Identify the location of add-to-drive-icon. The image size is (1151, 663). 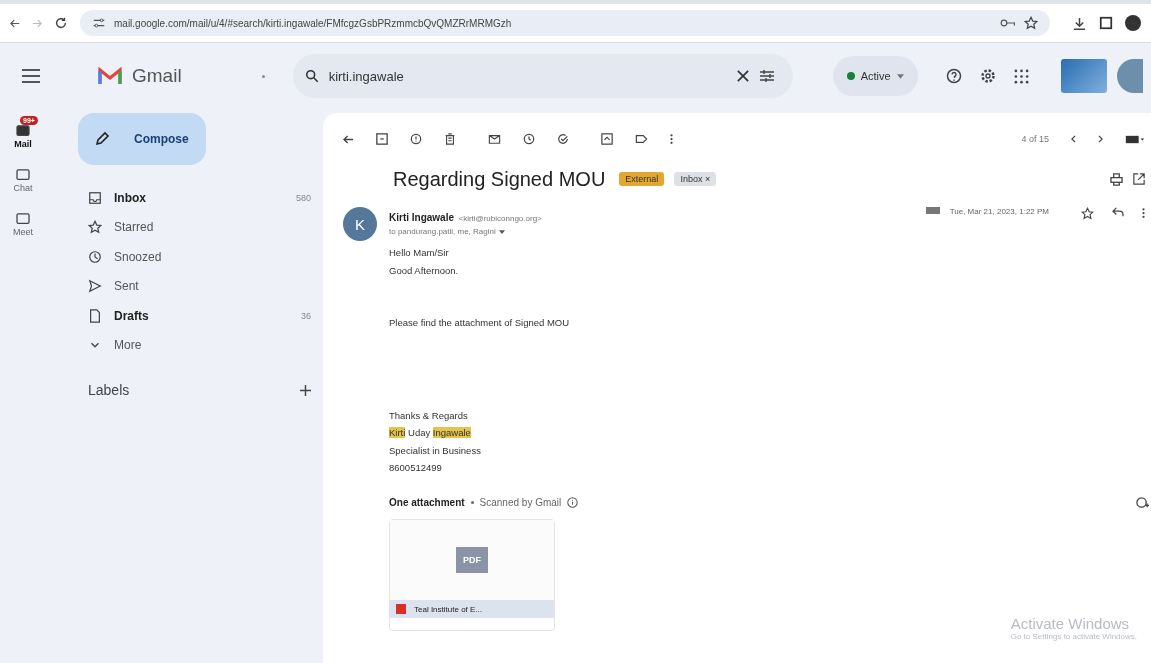
(1142, 502).